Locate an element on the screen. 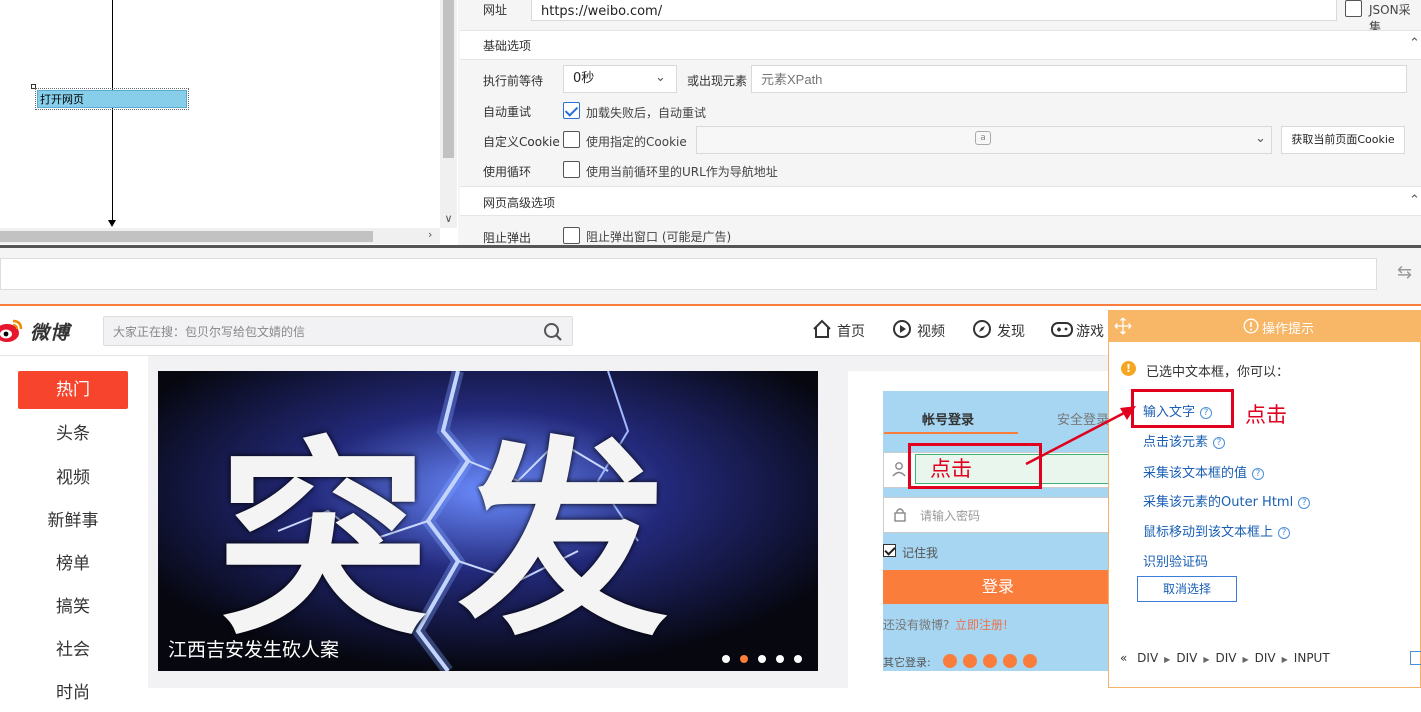 This screenshot has width=1421, height=712. json-checkbox is located at coordinates (1353, 8).